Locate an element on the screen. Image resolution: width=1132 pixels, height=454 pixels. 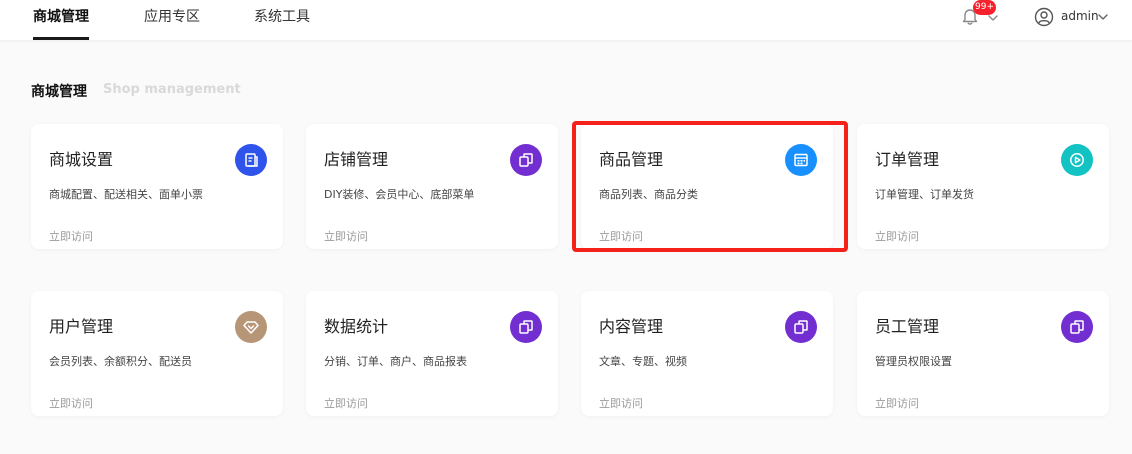
tab-shop-management: 商城管理 is located at coordinates (61, 20).